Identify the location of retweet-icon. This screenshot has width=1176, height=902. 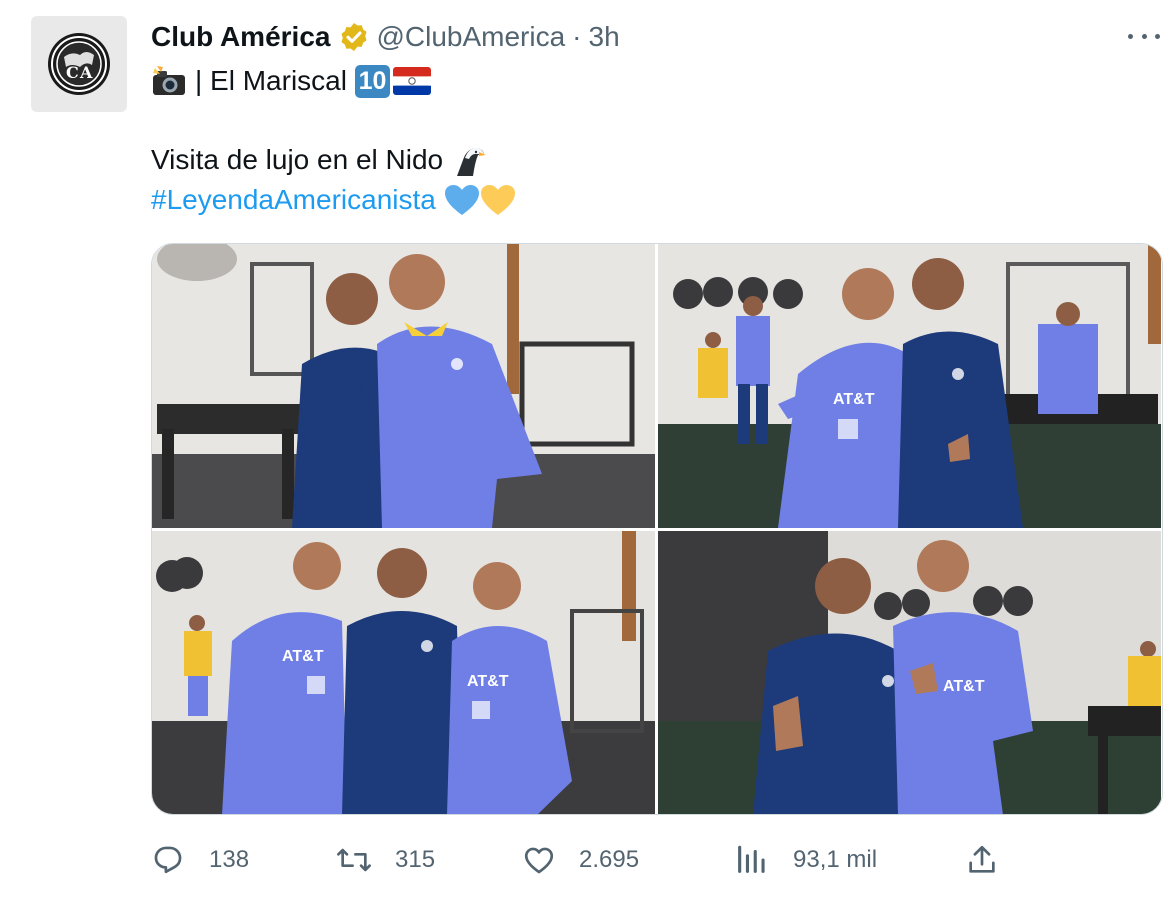
(354, 860).